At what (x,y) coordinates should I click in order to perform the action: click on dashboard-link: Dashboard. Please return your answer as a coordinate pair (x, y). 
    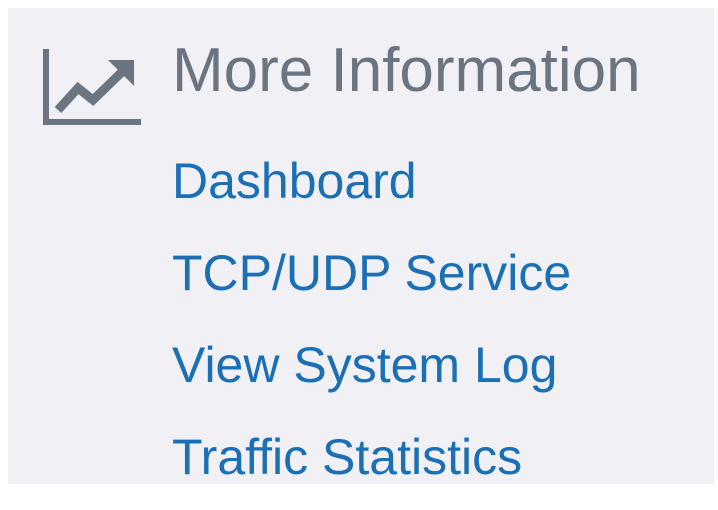
    Looking at the image, I should click on (294, 181).